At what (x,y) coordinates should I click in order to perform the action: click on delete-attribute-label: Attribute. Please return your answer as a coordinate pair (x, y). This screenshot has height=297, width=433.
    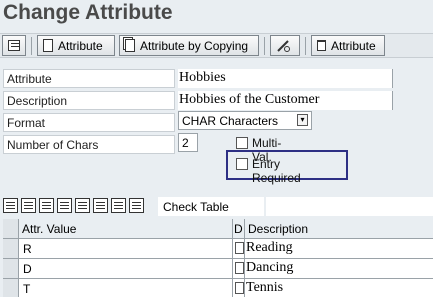
    Looking at the image, I should click on (353, 45).